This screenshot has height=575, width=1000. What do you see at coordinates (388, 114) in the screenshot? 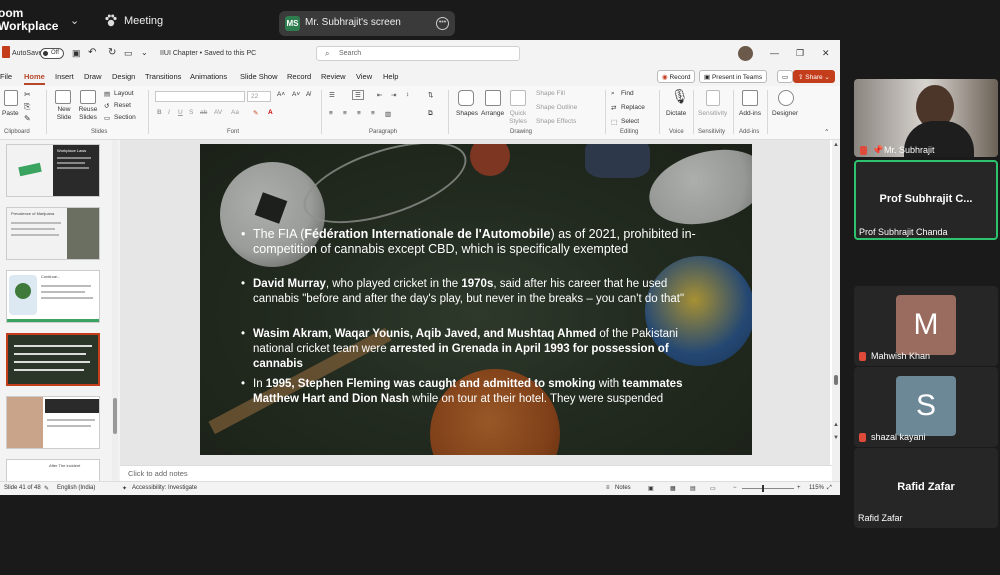
I see `columns-icon: ▥` at bounding box center [388, 114].